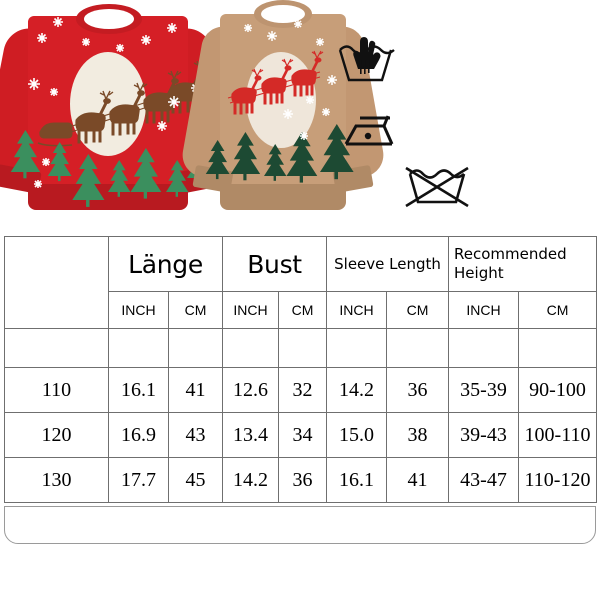  I want to click on cell-bust-inch: 13.4, so click(250, 435).